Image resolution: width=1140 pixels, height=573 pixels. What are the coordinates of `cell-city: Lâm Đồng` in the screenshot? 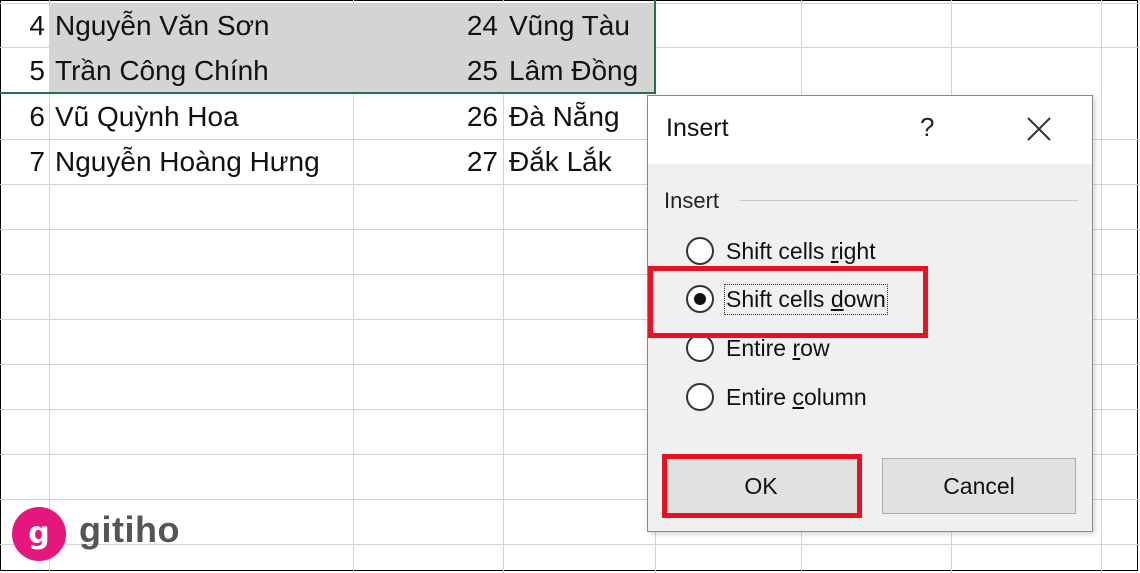 It's located at (573, 70).